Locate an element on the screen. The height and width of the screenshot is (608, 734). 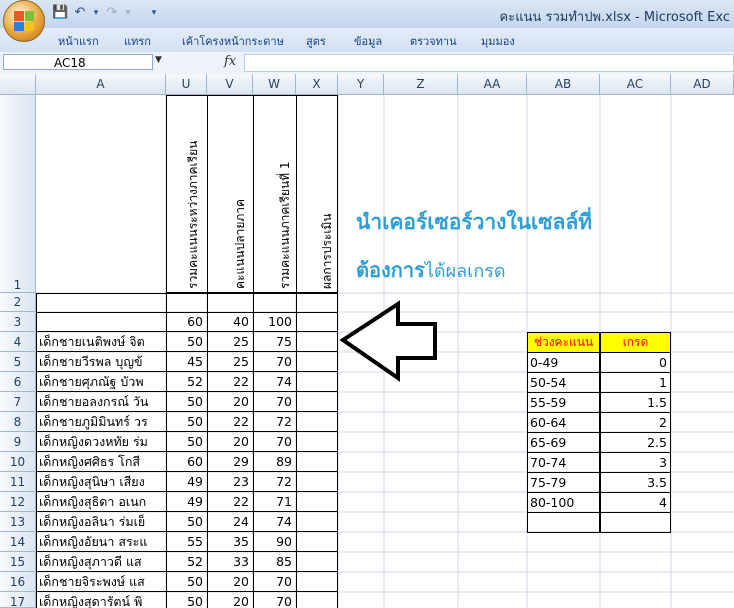
cell-W17: 70 is located at coordinates (274, 600).